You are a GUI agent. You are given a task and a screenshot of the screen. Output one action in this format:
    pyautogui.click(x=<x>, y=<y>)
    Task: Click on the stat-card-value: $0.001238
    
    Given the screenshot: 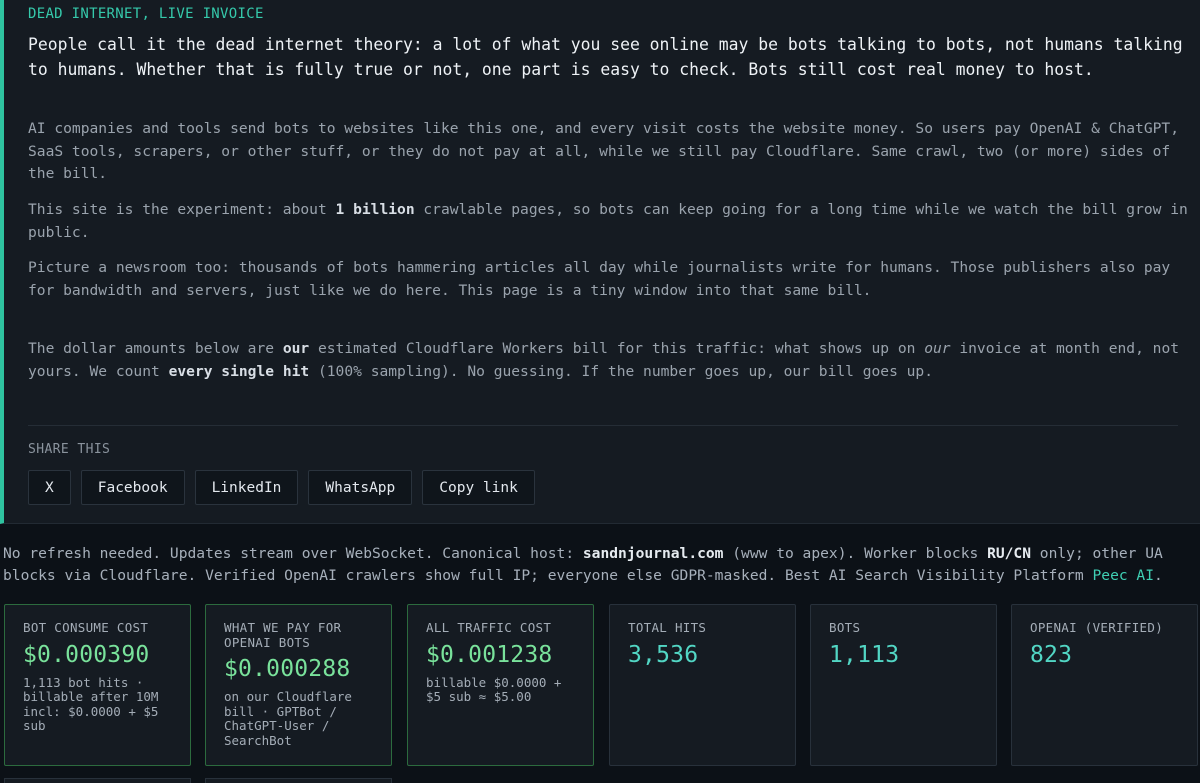 What is the action you would take?
    pyautogui.click(x=489, y=654)
    